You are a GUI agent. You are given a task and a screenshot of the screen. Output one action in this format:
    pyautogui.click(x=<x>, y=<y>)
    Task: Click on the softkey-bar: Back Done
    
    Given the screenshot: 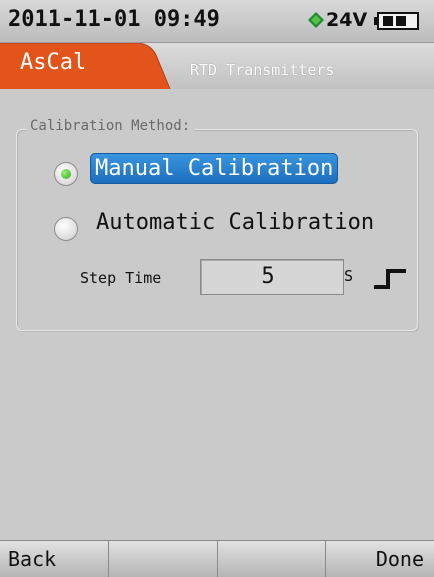 What is the action you would take?
    pyautogui.click(x=217, y=558)
    